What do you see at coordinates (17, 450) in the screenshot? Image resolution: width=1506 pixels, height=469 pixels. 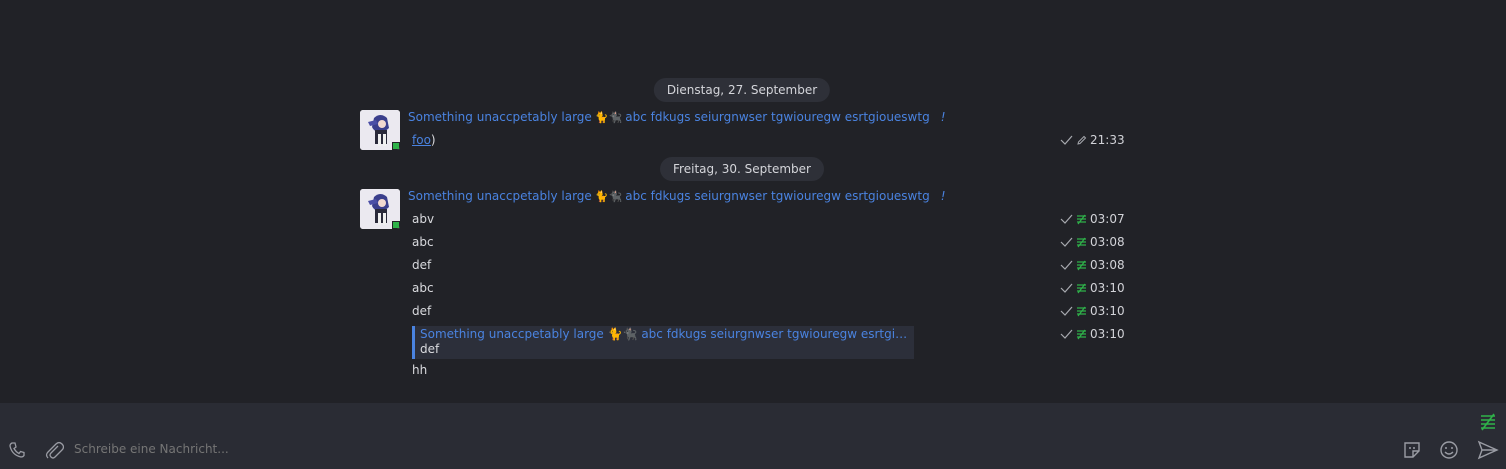 I see `phone-icon` at bounding box center [17, 450].